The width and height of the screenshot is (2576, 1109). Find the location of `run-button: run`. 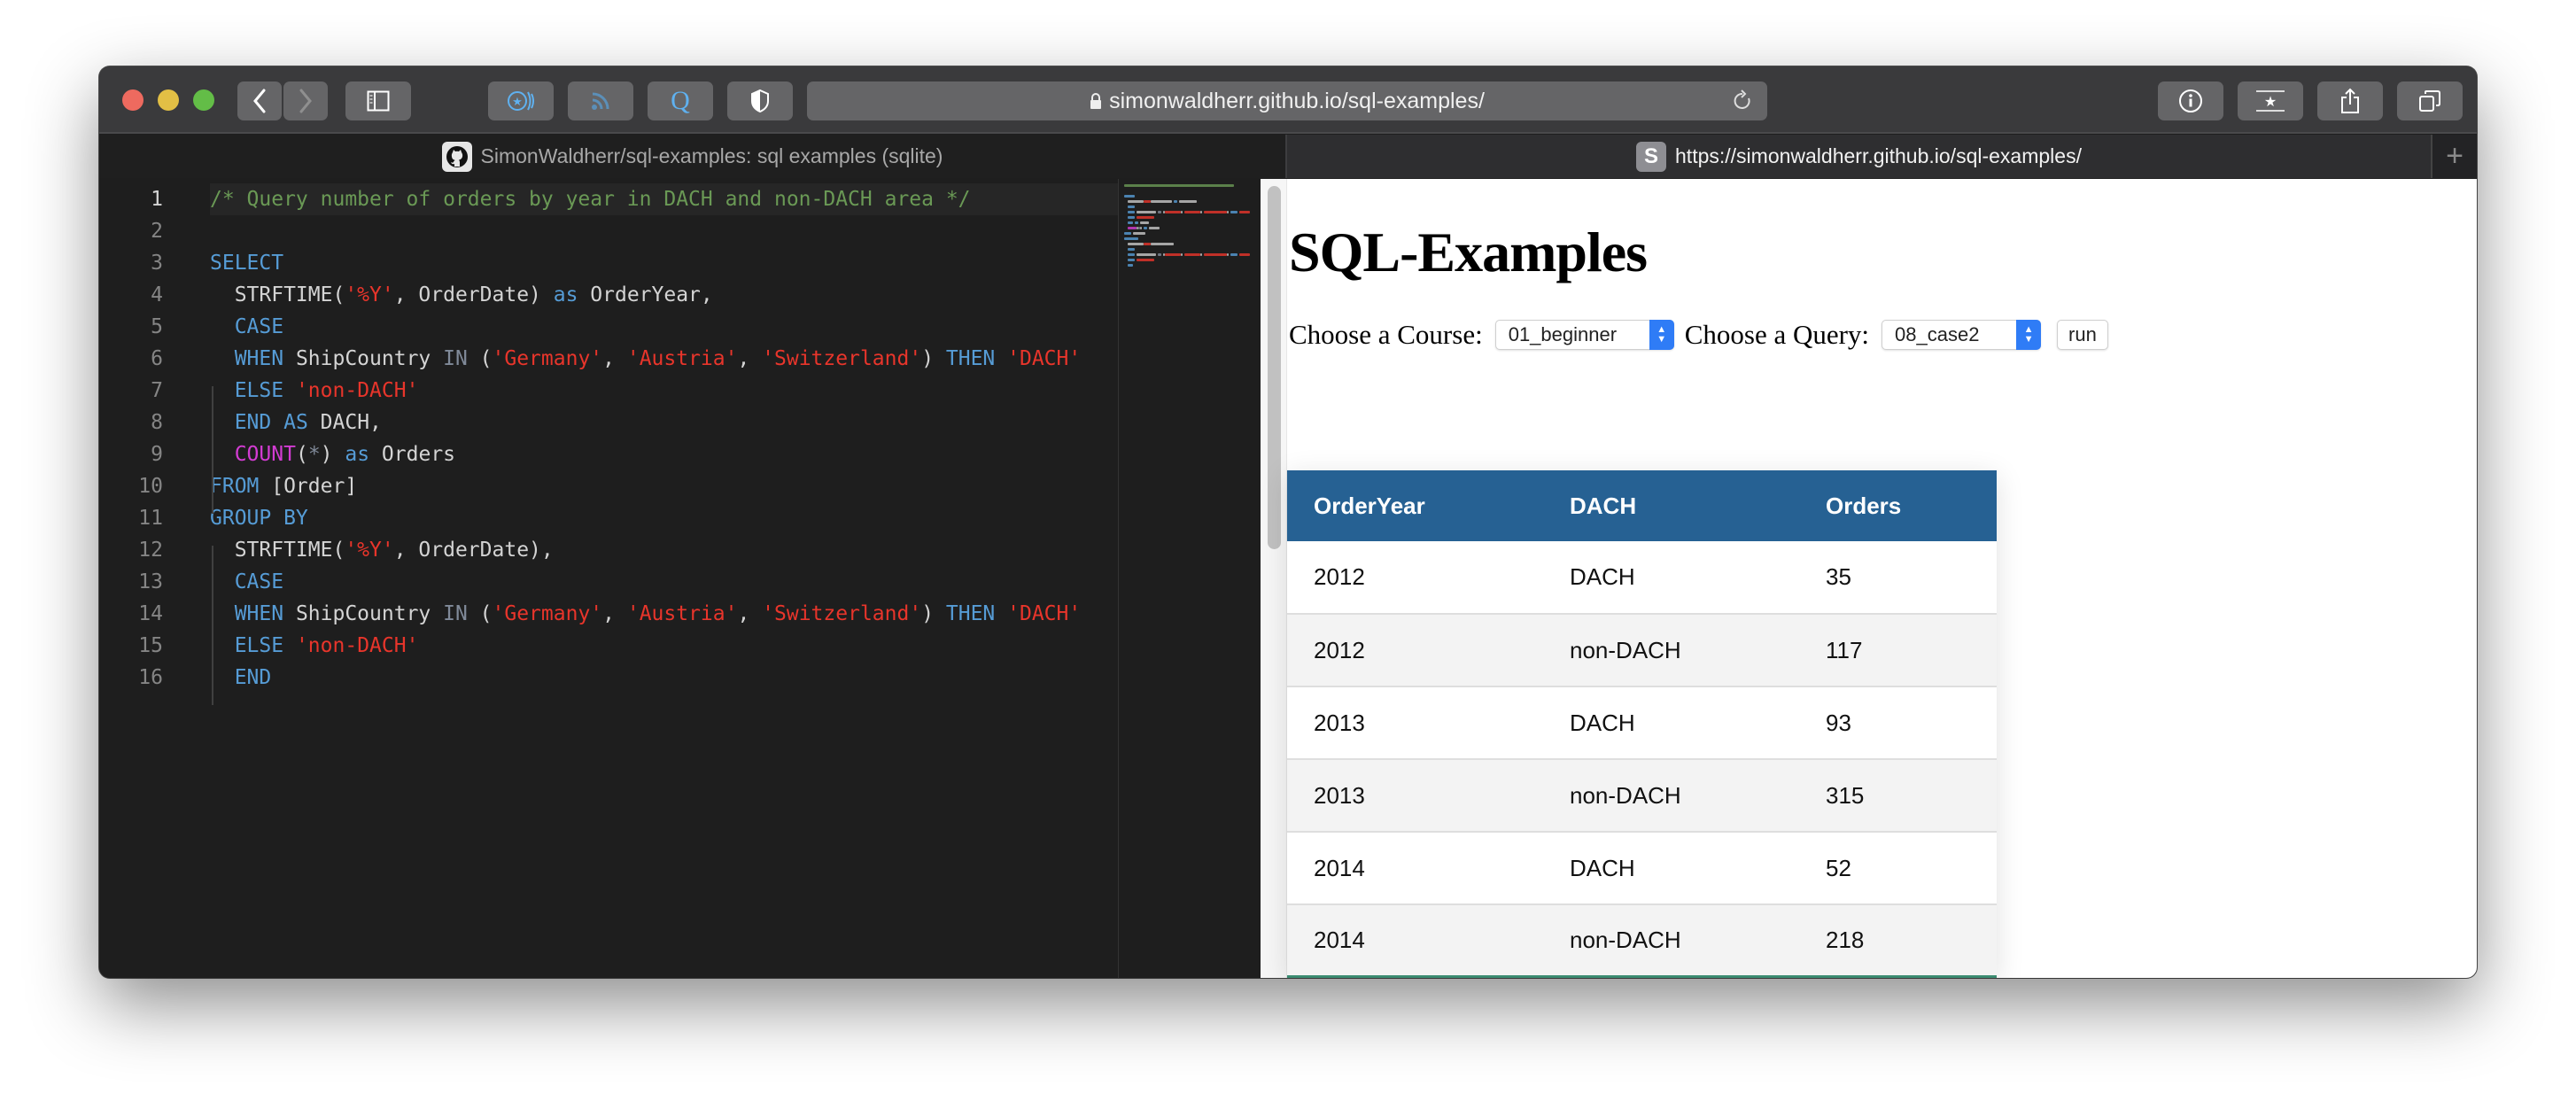

run-button: run is located at coordinates (2082, 335).